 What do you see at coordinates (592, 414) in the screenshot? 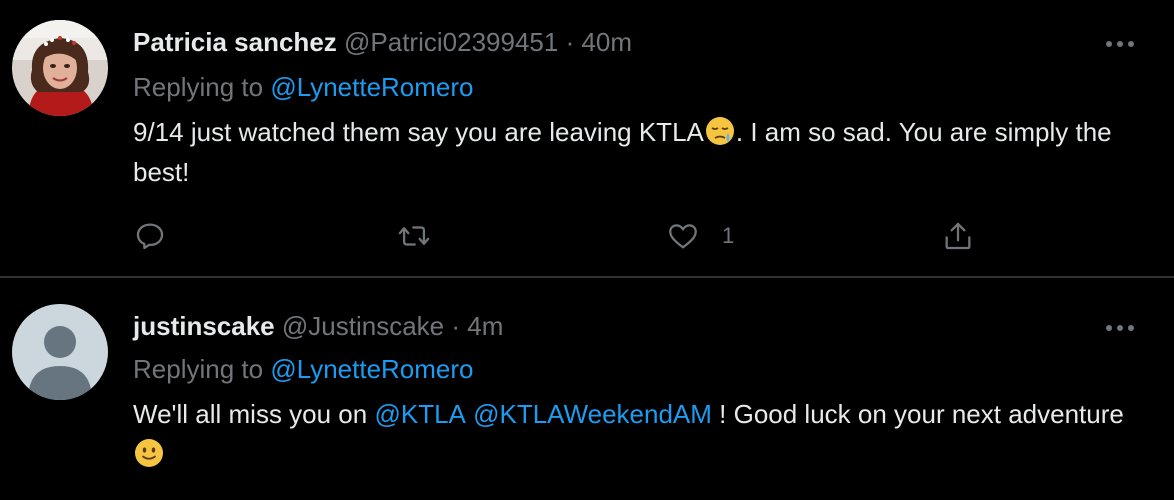
I see `mention-link: @KTLAWeekendAM` at bounding box center [592, 414].